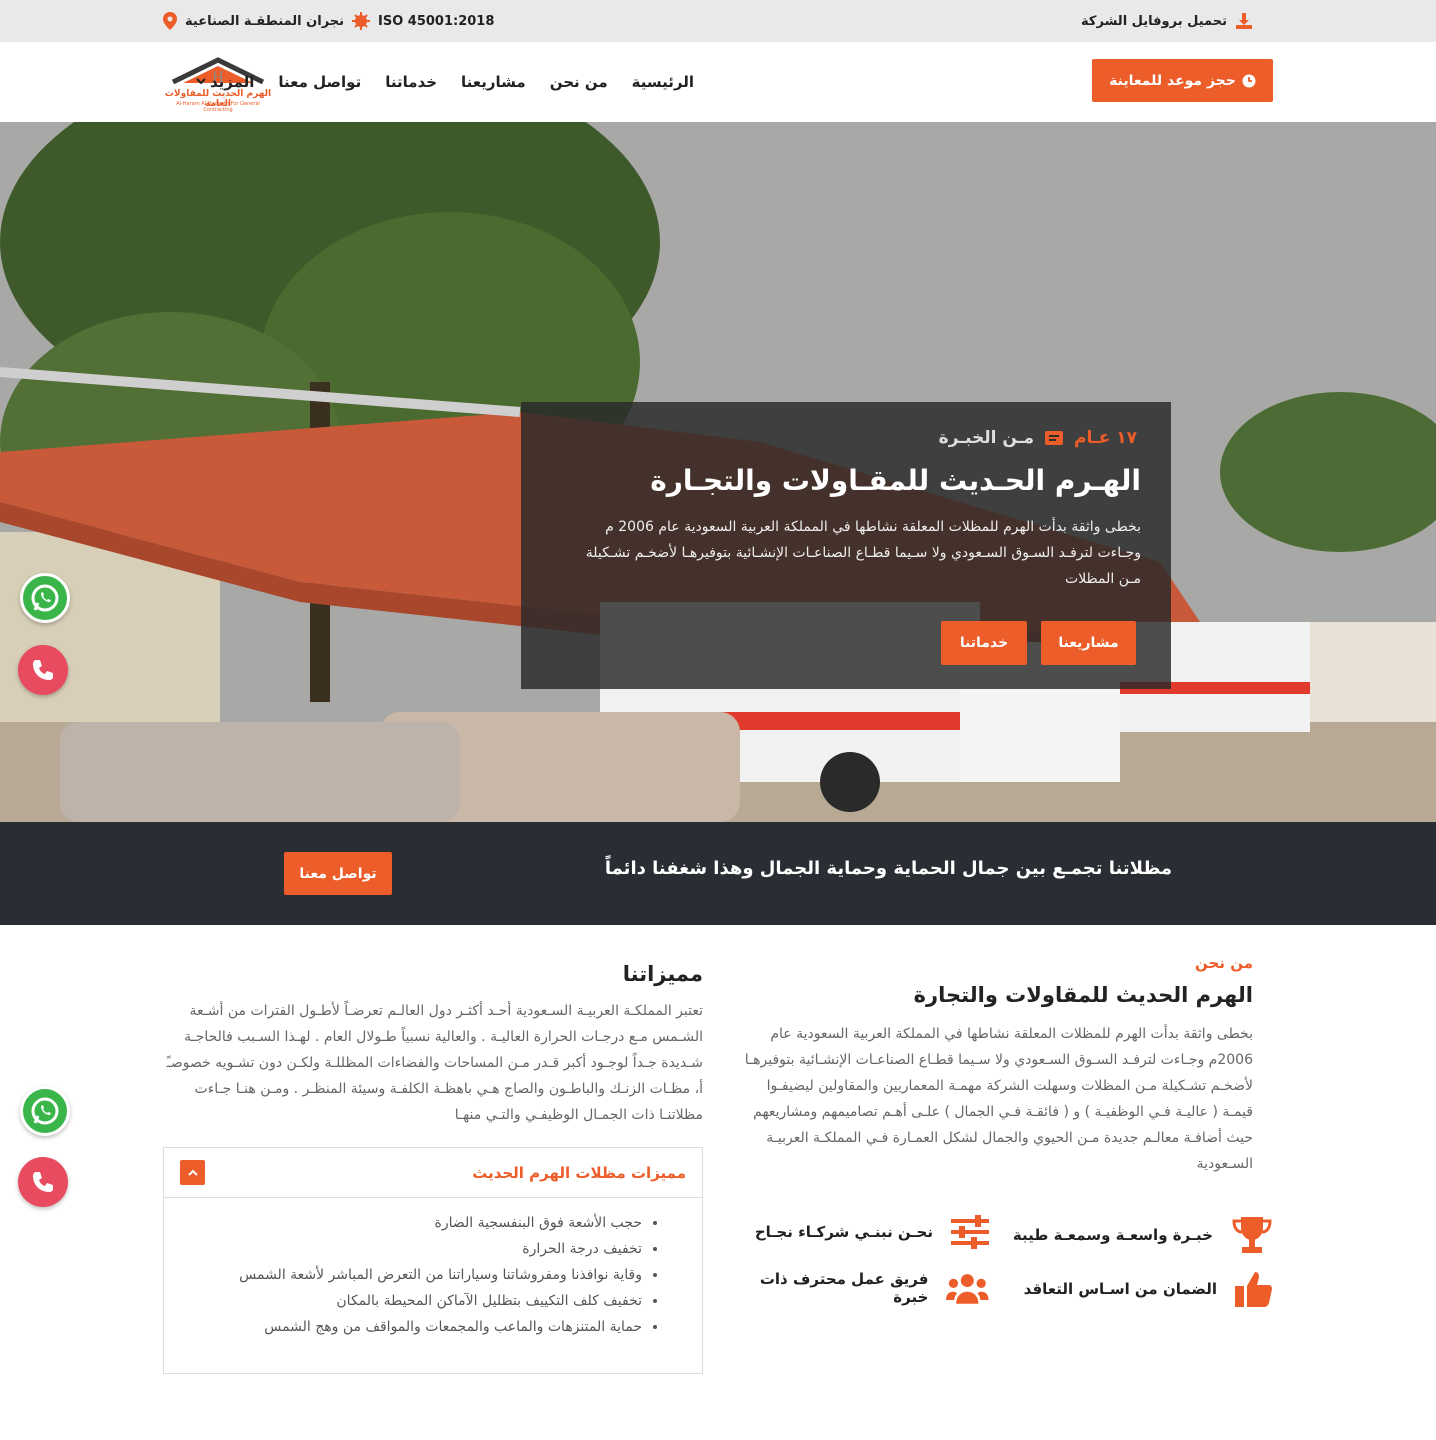 The width and height of the screenshot is (1436, 1440). I want to click on trophy-icon, so click(1252, 1235).